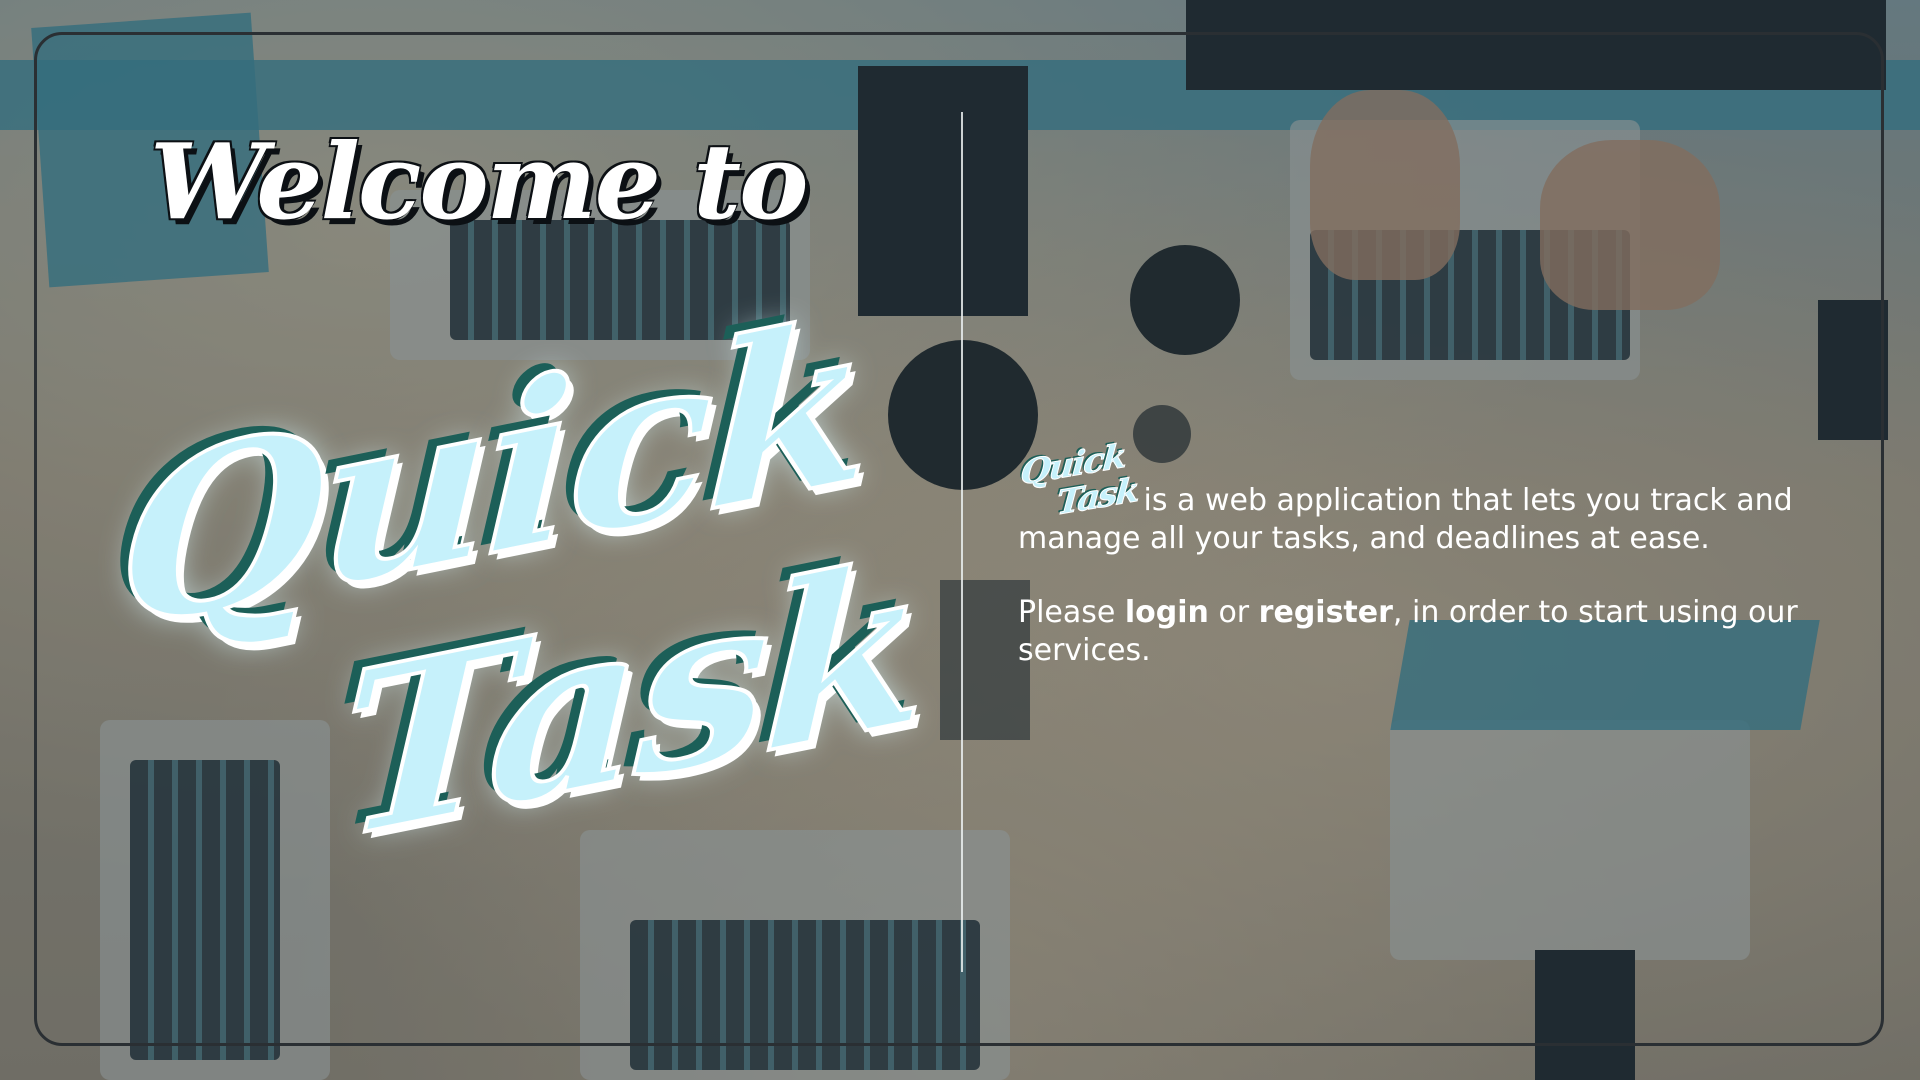 Image resolution: width=1920 pixels, height=1080 pixels. I want to click on welcome-heading: Welcome to, so click(479, 181).